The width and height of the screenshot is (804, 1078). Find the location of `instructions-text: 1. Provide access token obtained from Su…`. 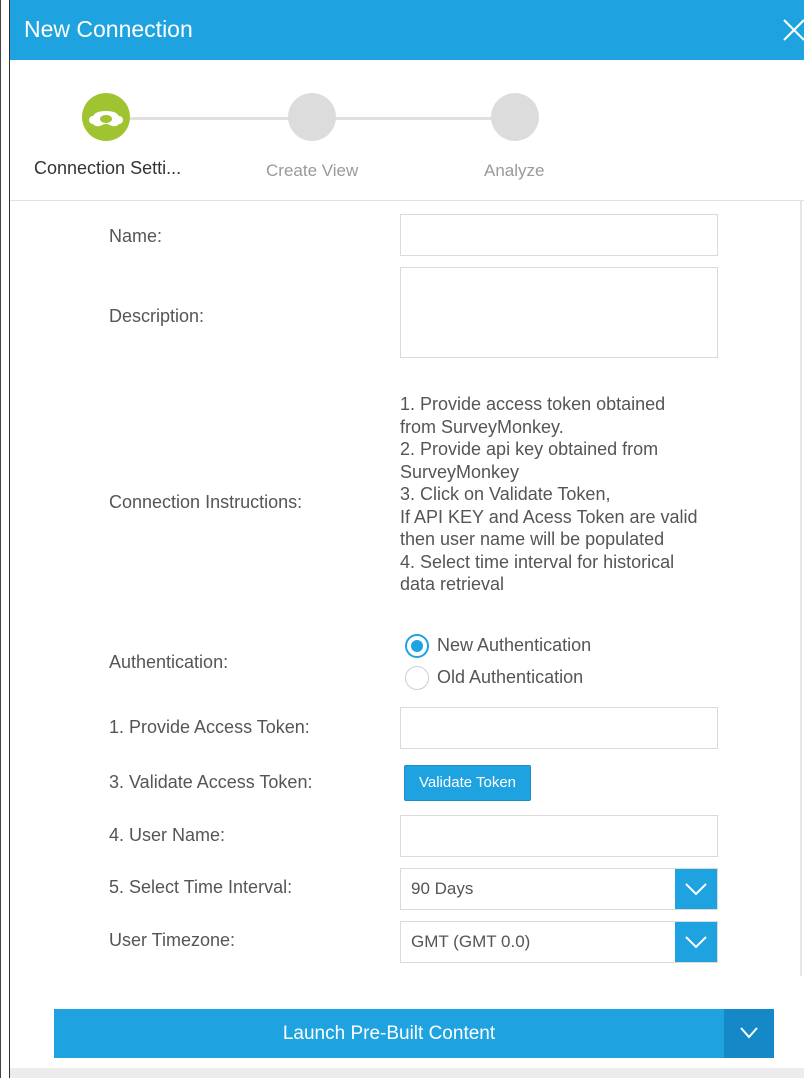

instructions-text: 1. Provide access token obtained from Su… is located at coordinates (565, 494).